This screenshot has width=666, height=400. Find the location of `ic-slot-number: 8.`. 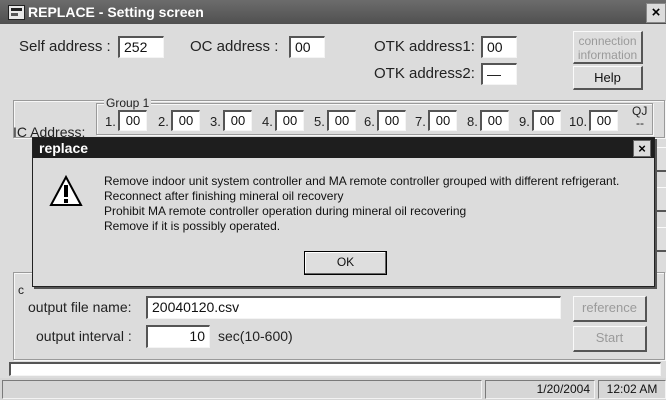

ic-slot-number: 8. is located at coordinates (472, 121).